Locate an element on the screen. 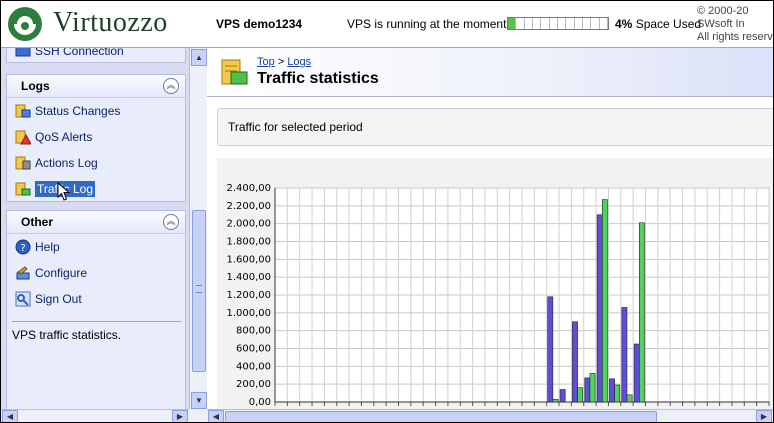 Image resolution: width=774 pixels, height=423 pixels. y-tick-label: 1.000,00 is located at coordinates (248, 313).